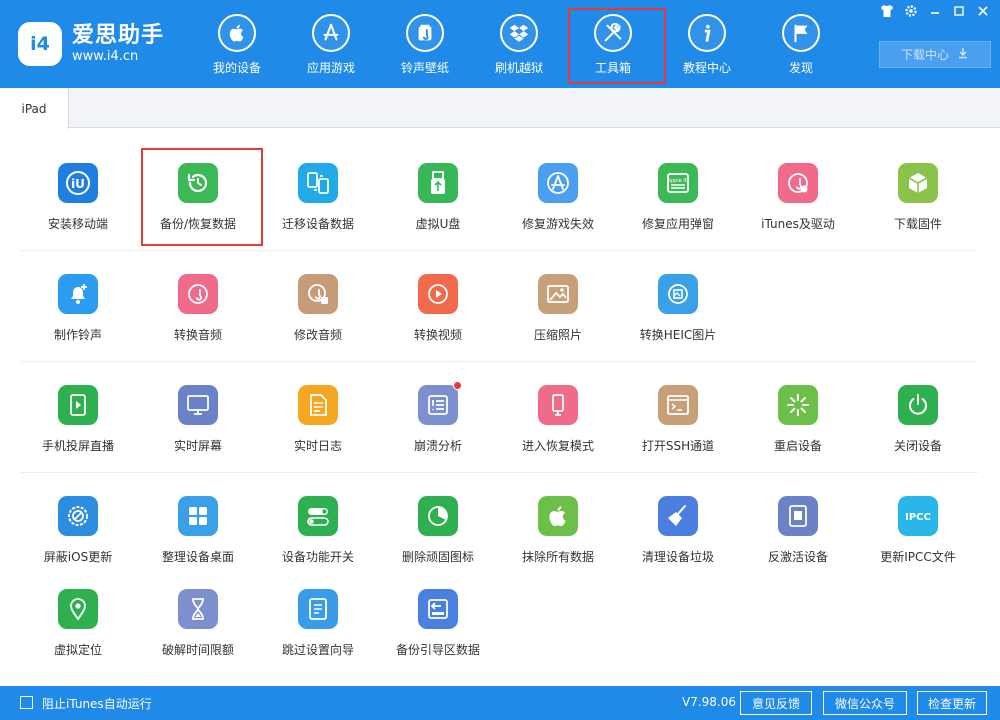 The image size is (1000, 720). What do you see at coordinates (424, 68) in the screenshot?
I see `nav-label: 铃声壁纸` at bounding box center [424, 68].